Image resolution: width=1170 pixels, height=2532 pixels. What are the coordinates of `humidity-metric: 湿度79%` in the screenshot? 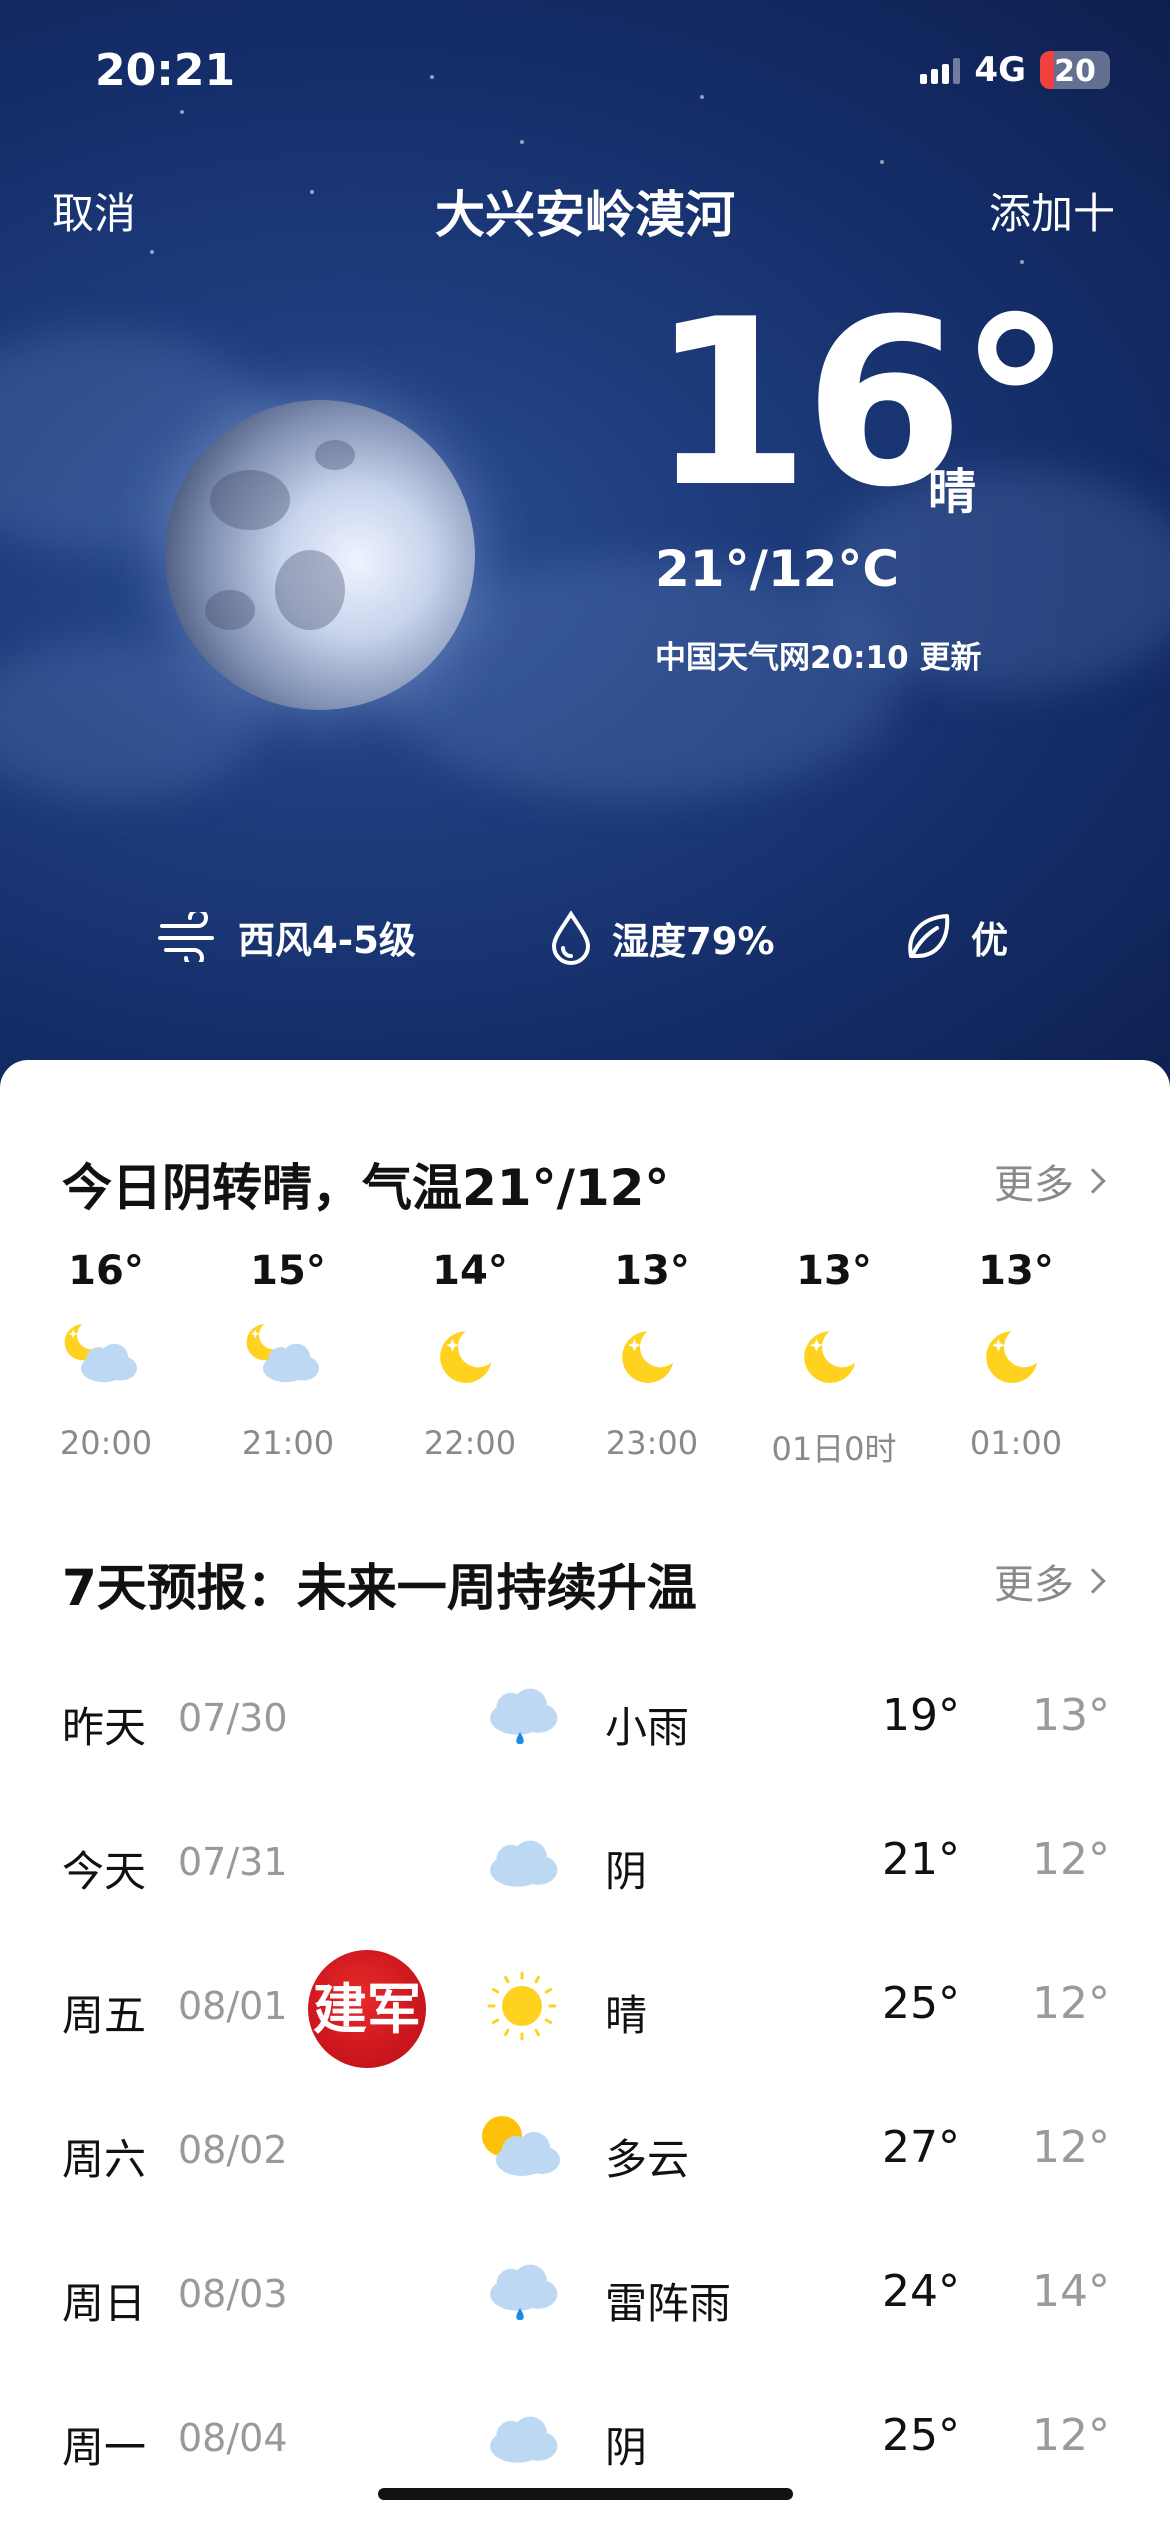 It's located at (661, 938).